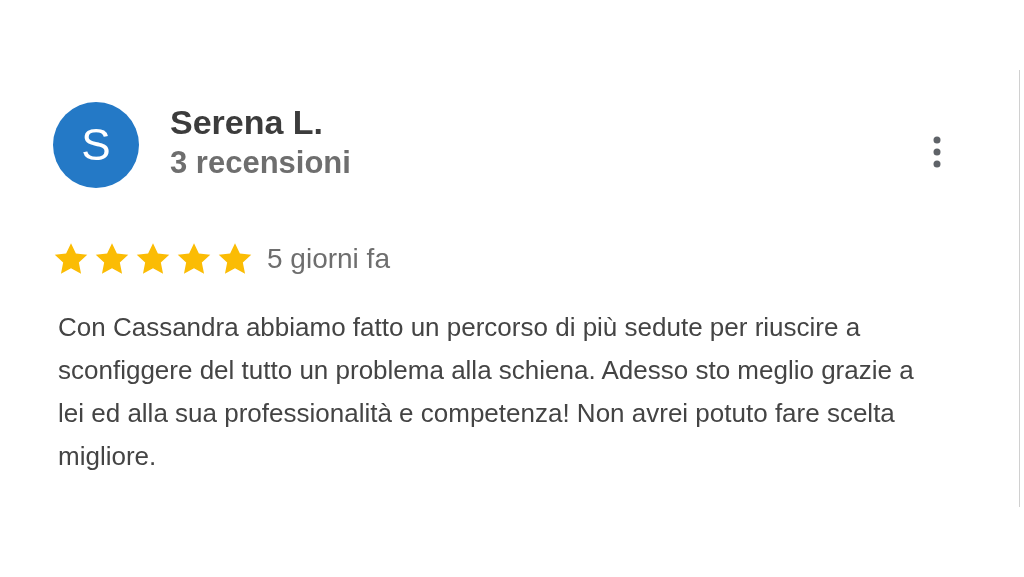  Describe the element at coordinates (937, 152) in the screenshot. I see `more-icon` at that location.